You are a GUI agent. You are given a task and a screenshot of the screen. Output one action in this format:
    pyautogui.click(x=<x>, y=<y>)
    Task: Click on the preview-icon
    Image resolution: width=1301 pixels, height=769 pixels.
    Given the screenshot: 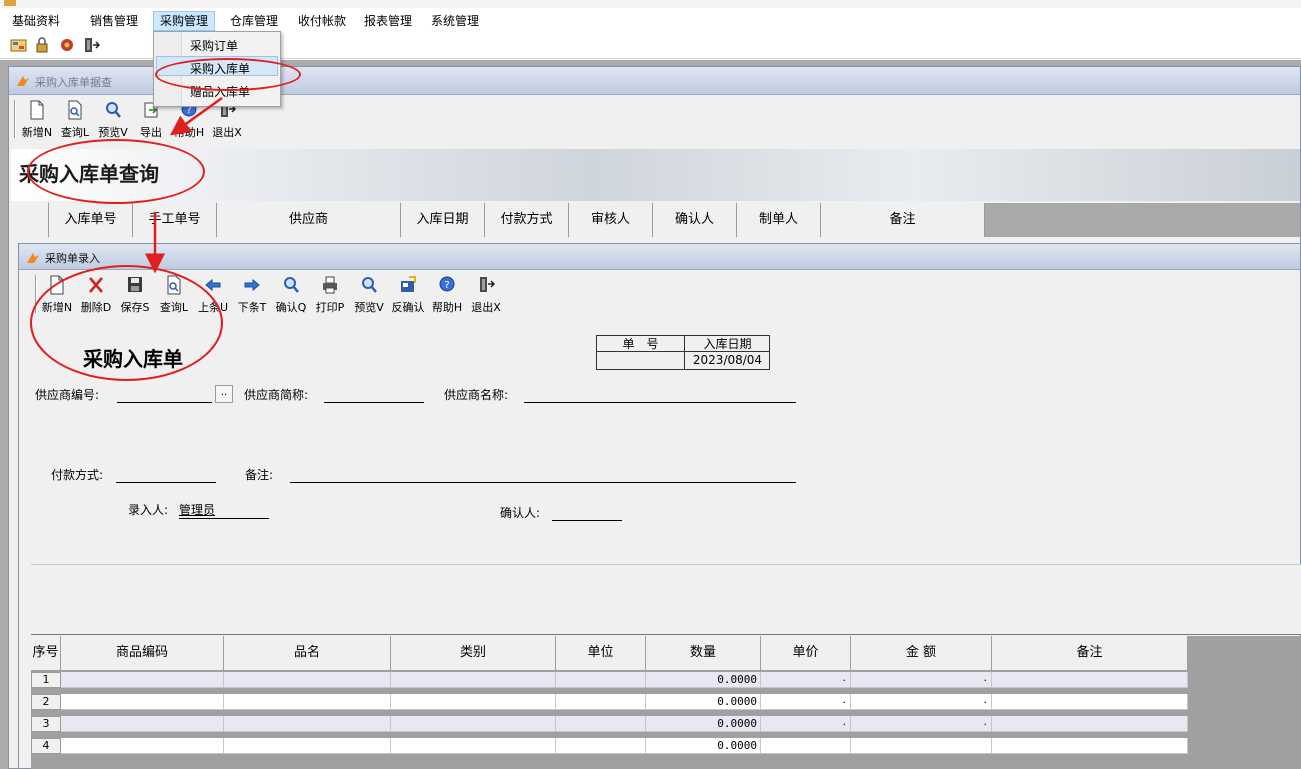 What is the action you would take?
    pyautogui.click(x=113, y=110)
    